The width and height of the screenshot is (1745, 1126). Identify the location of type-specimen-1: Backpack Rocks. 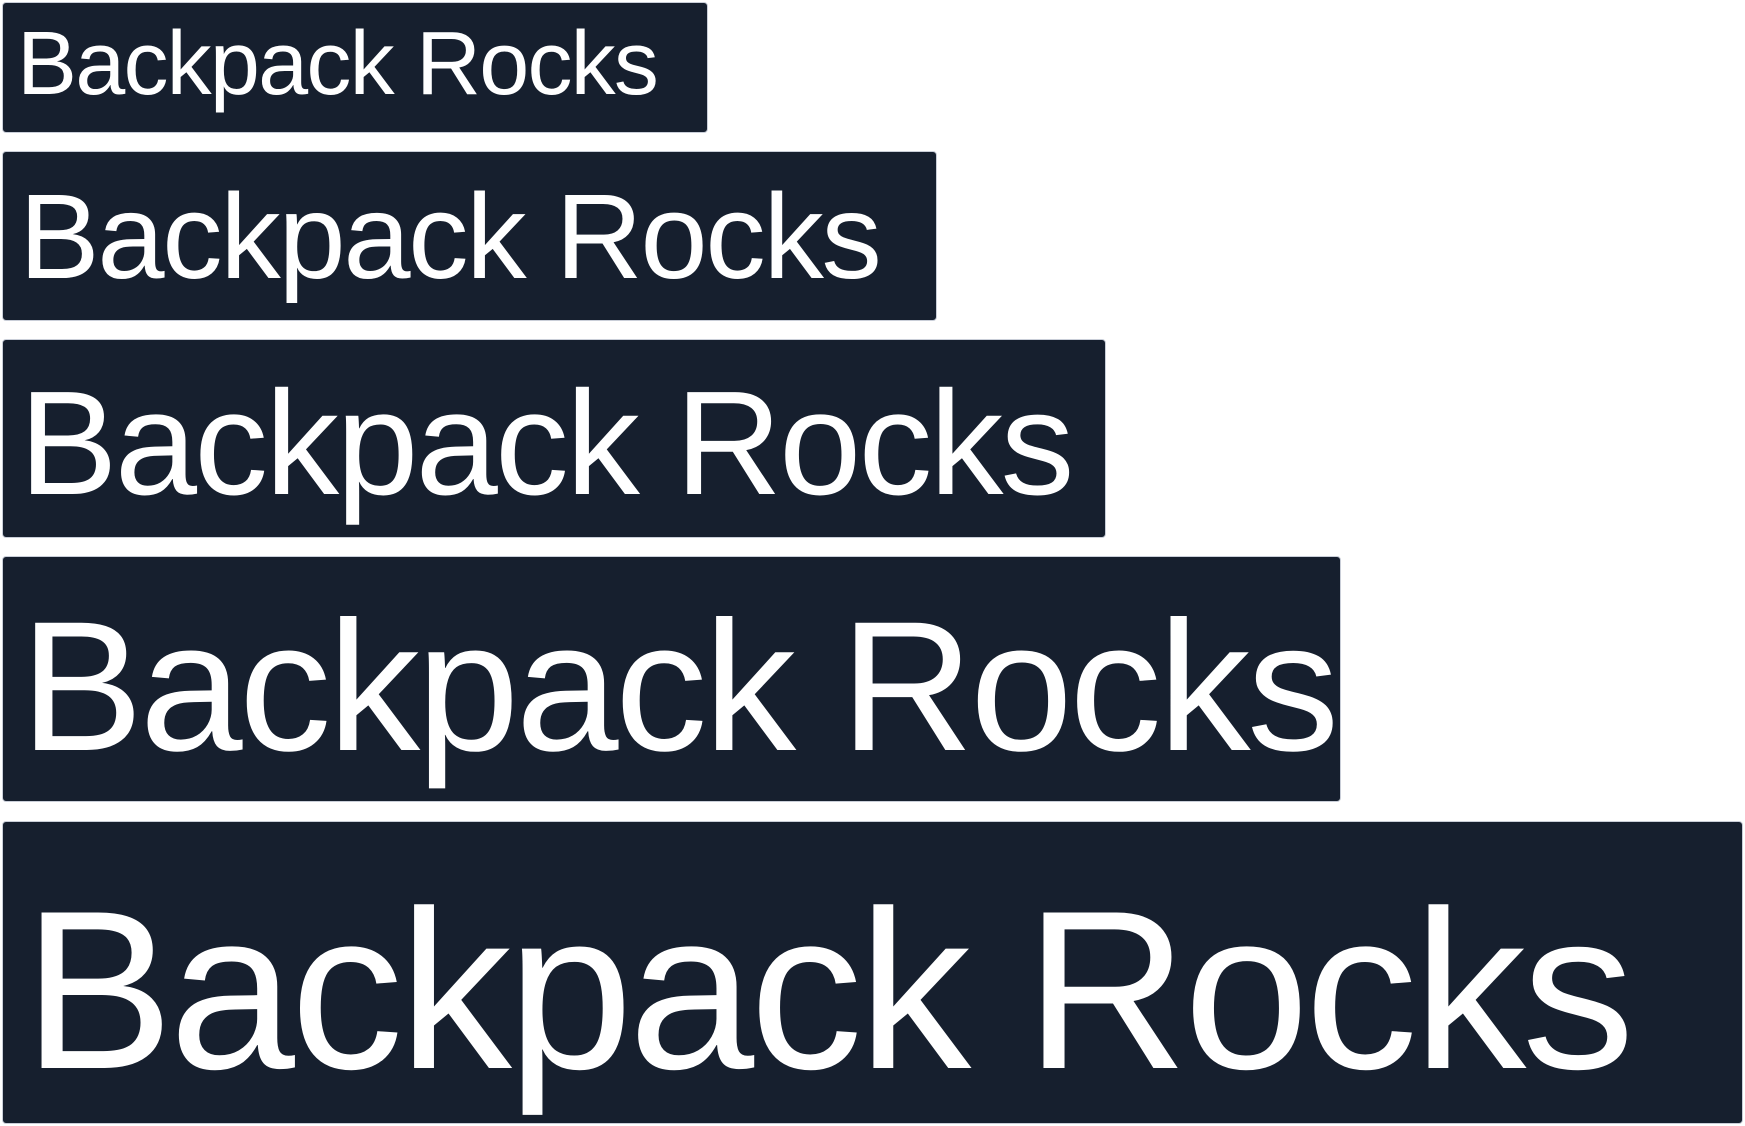
(355, 67).